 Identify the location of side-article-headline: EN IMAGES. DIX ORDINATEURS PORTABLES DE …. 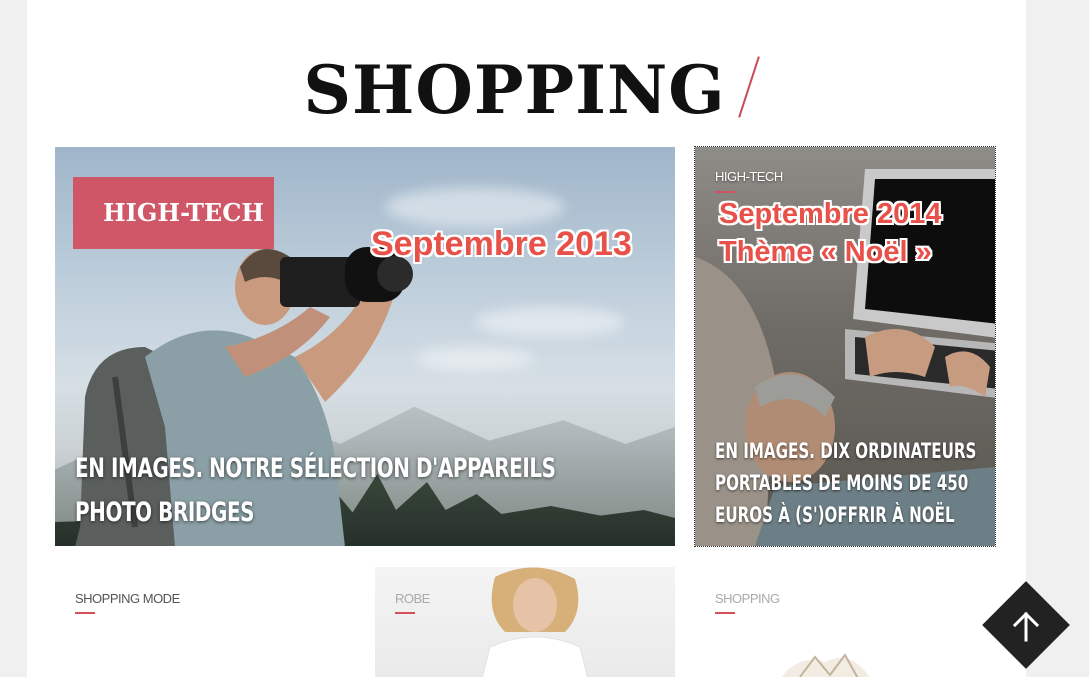
(847, 483).